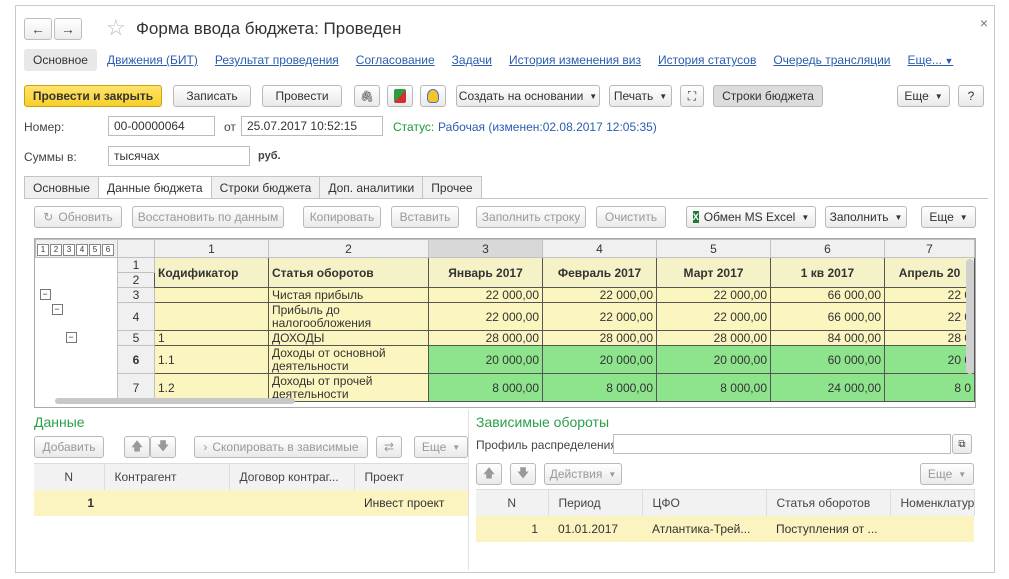  I want to click on group-level-button: 3, so click(69, 250).